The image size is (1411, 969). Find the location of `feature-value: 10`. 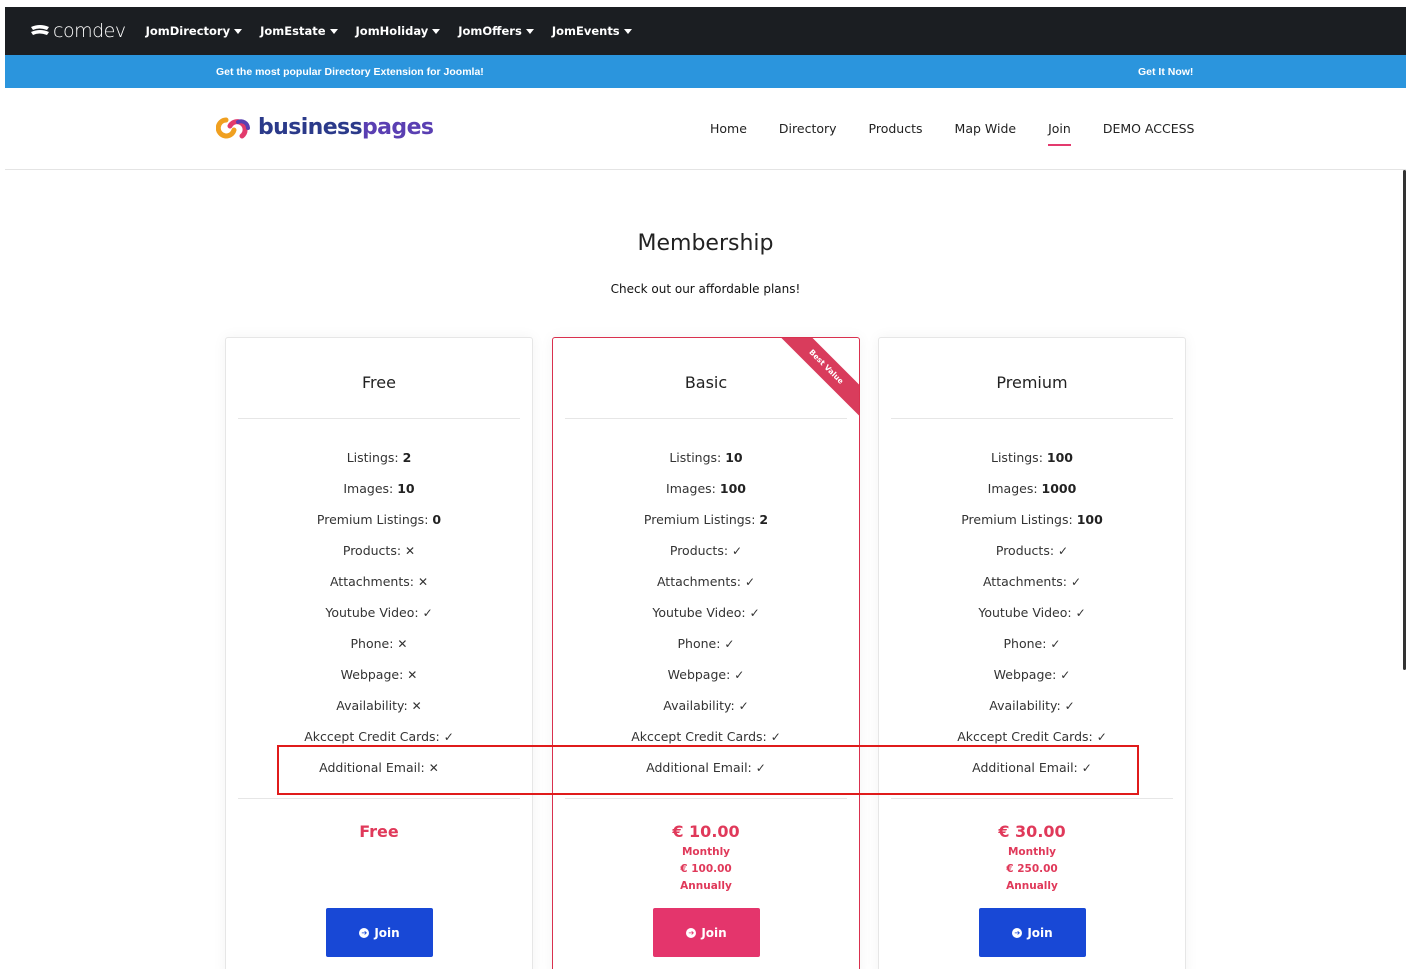

feature-value: 10 is located at coordinates (406, 488).